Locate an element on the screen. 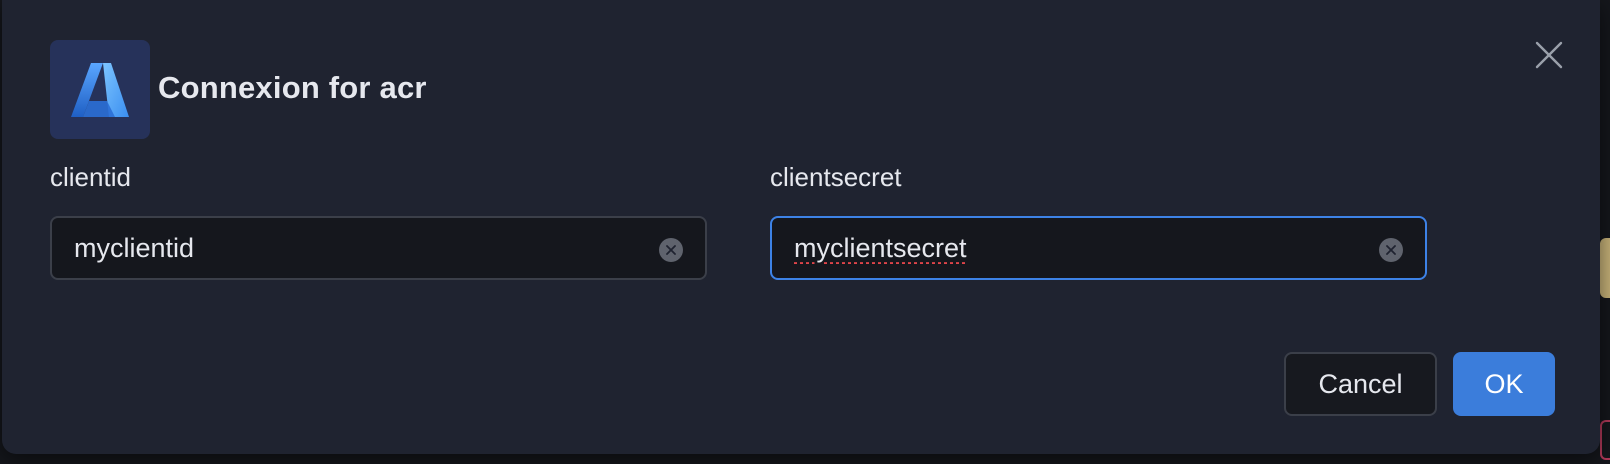 This screenshot has width=1610, height=464. clientid-clear-button is located at coordinates (671, 250).